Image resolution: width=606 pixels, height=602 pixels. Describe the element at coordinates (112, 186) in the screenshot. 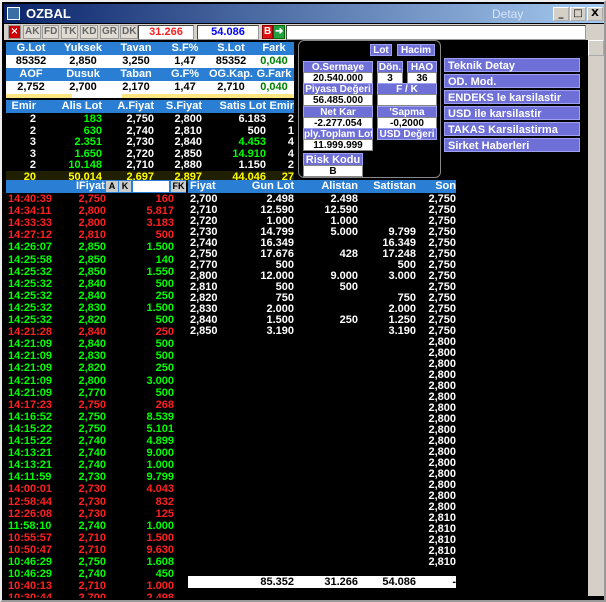

I see `sort-a-button: A` at that location.